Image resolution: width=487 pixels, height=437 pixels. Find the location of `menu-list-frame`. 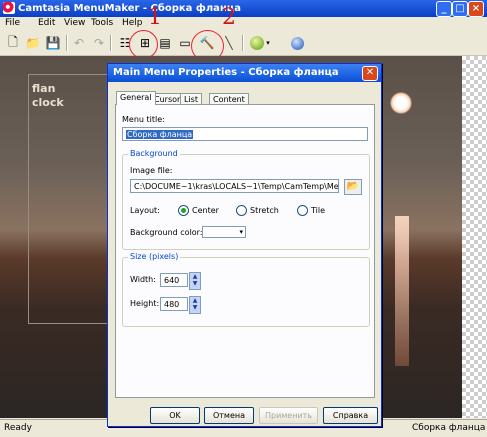

menu-list-frame is located at coordinates (69, 199).